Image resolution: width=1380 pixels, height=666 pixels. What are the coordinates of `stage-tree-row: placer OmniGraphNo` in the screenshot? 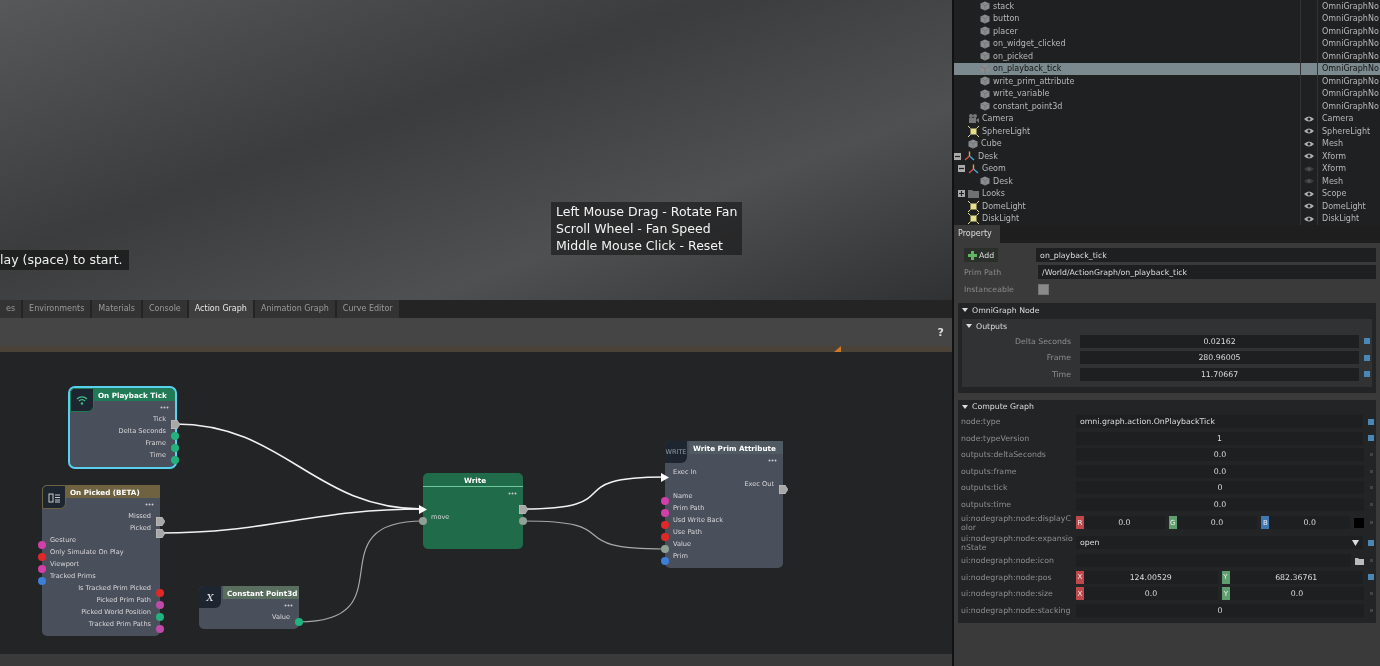 It's located at (1167, 31).